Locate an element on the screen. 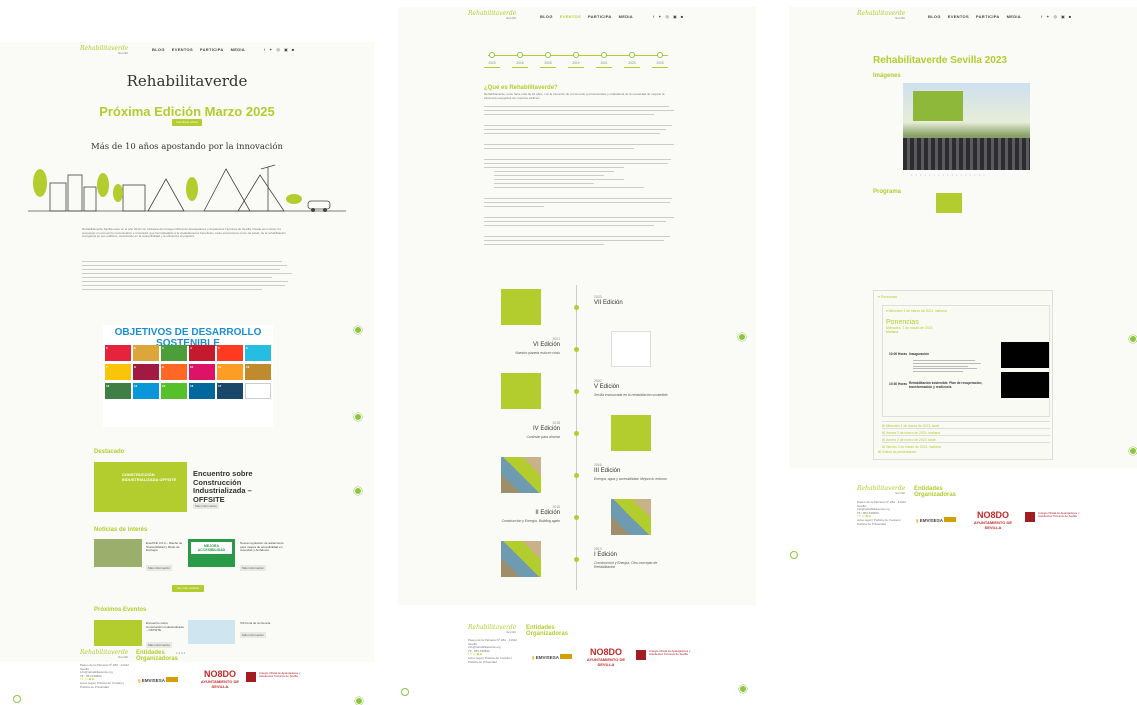 This screenshot has height=705, width=1137. event-more-2: Más información is located at coordinates (253, 635).